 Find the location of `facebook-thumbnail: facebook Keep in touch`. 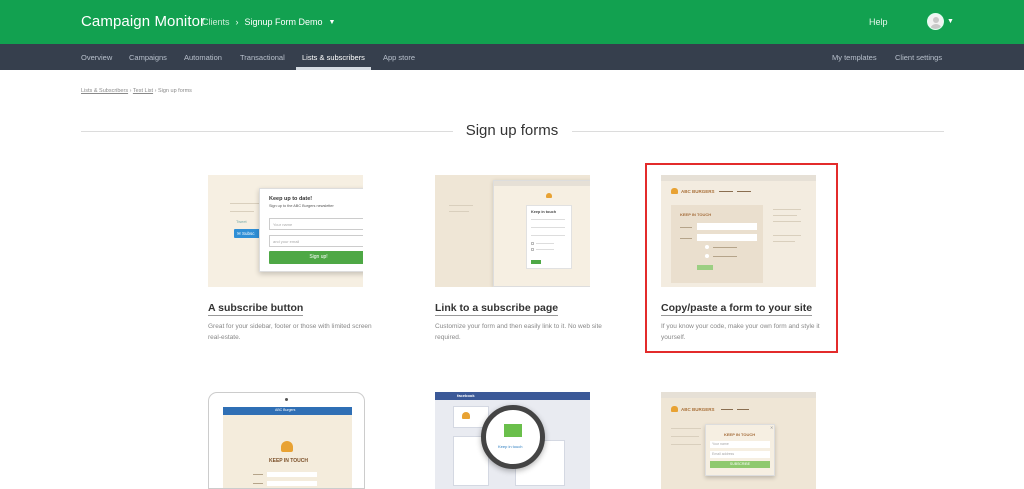

facebook-thumbnail: facebook Keep in touch is located at coordinates (512, 440).